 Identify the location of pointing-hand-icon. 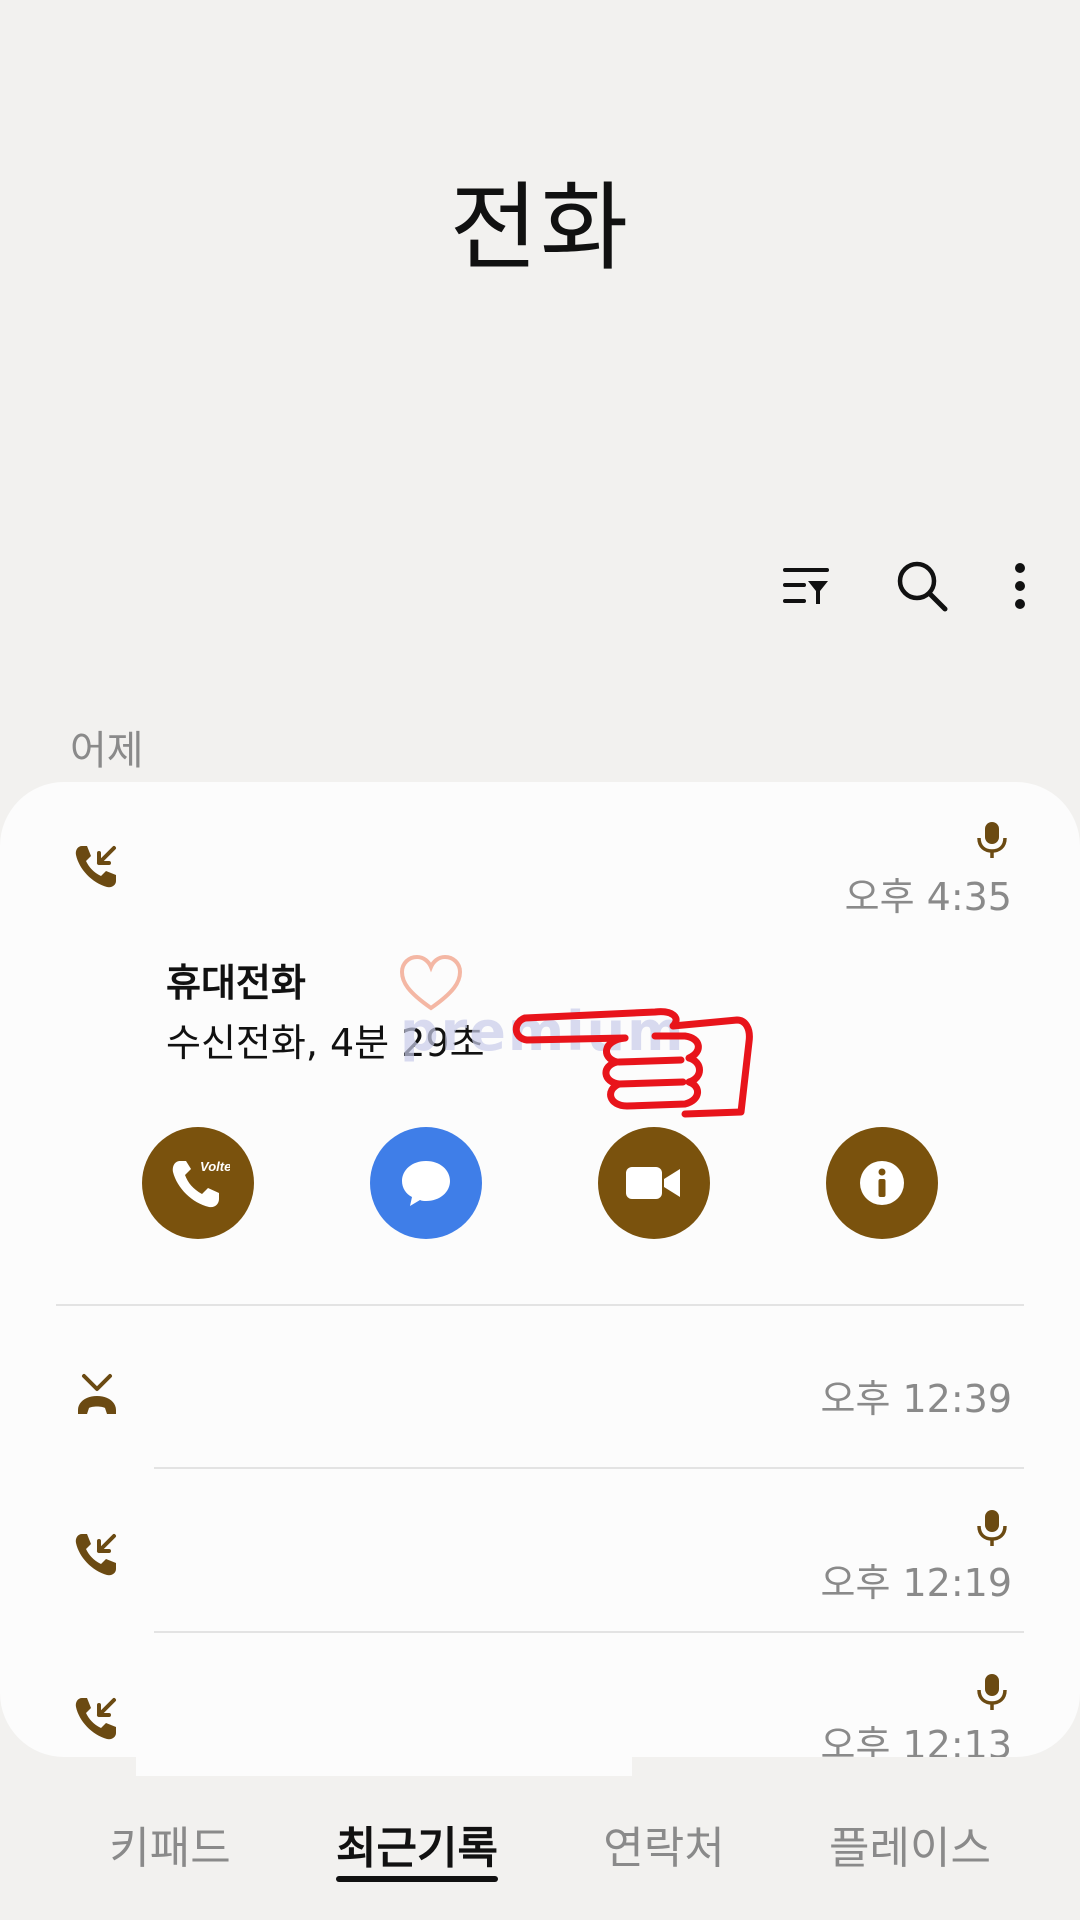
(632, 1063).